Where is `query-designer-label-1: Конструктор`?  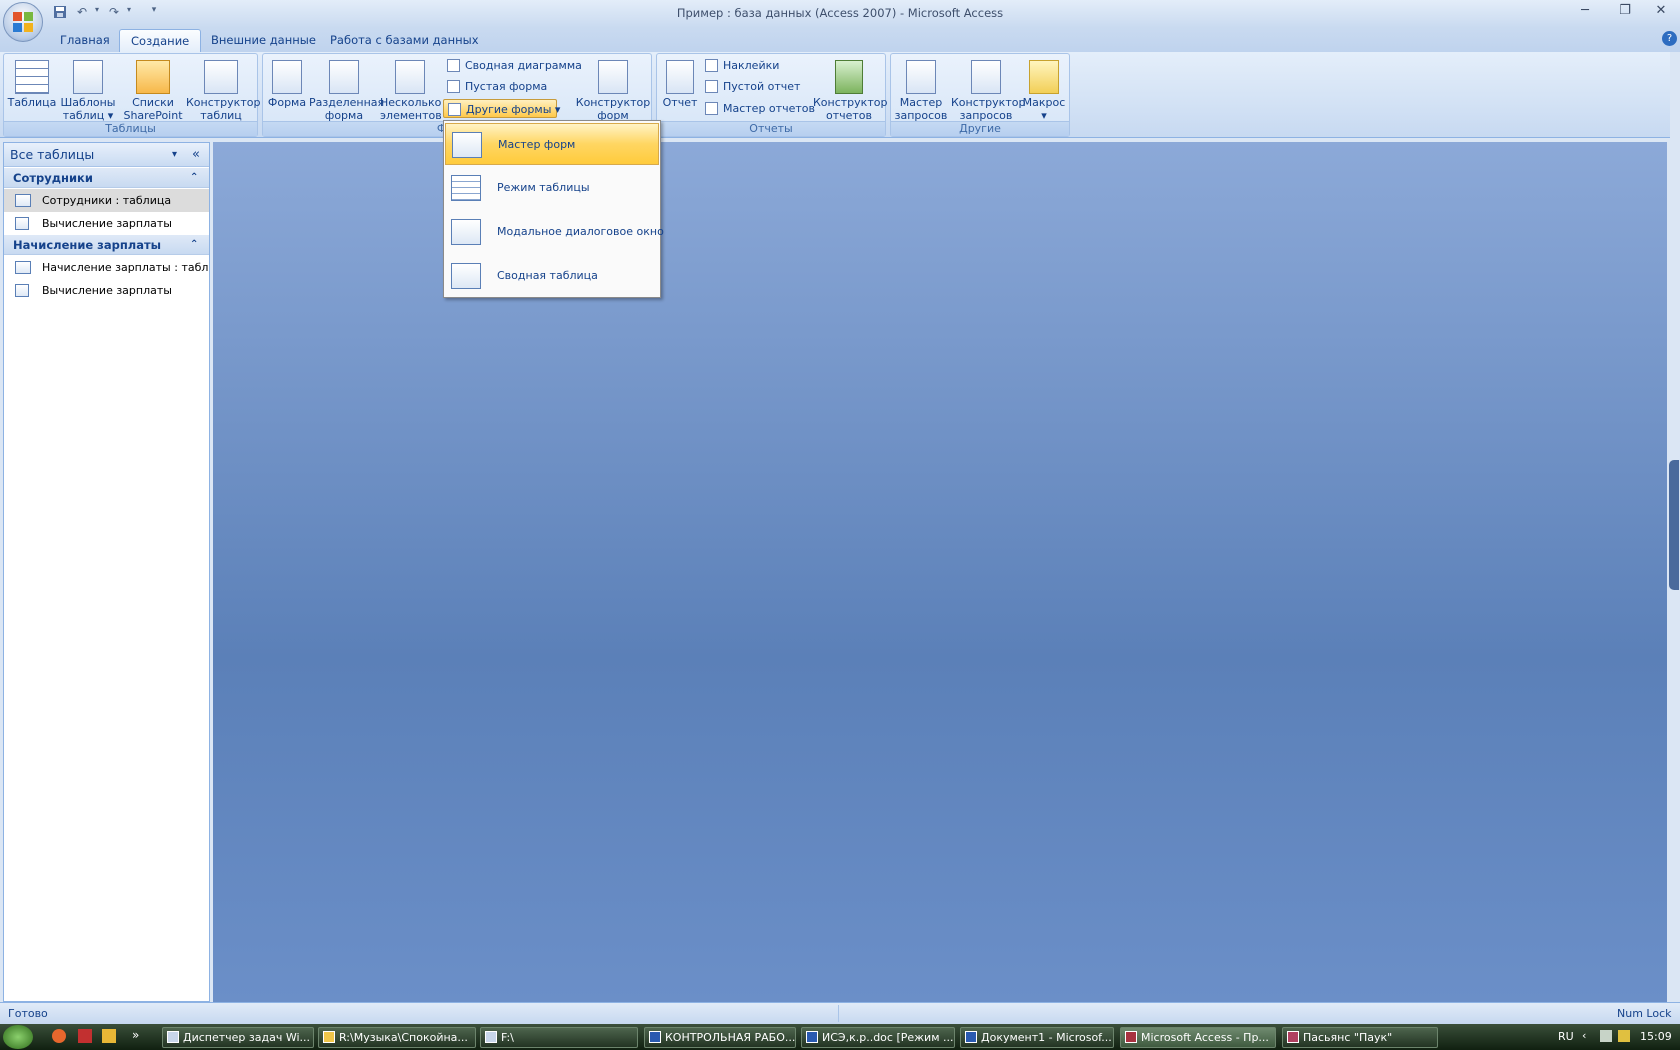
query-designer-label-1: Конструктор is located at coordinates (988, 102).